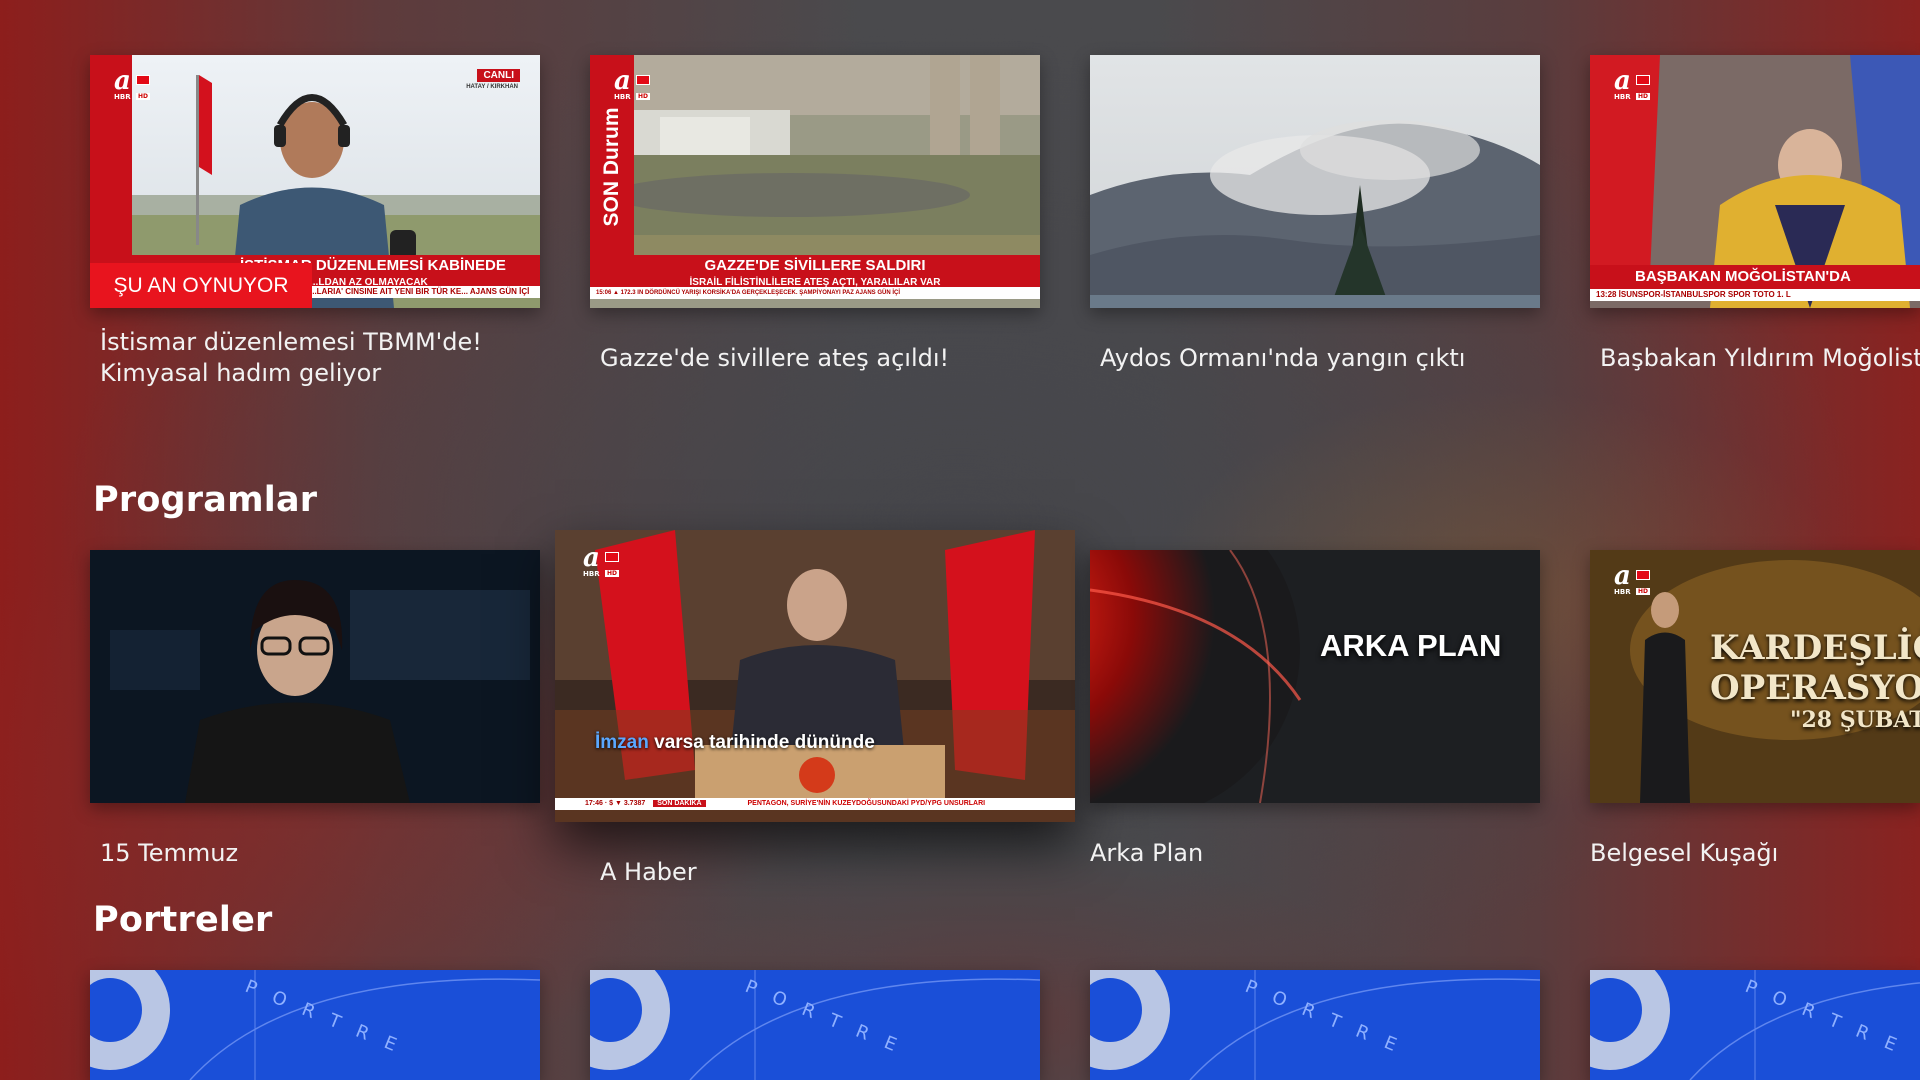 Image resolution: width=1920 pixels, height=1080 pixels. Describe the element at coordinates (1760, 358) in the screenshot. I see `news-card-caption: Başbakan Yıldırım Moğolistan` at that location.